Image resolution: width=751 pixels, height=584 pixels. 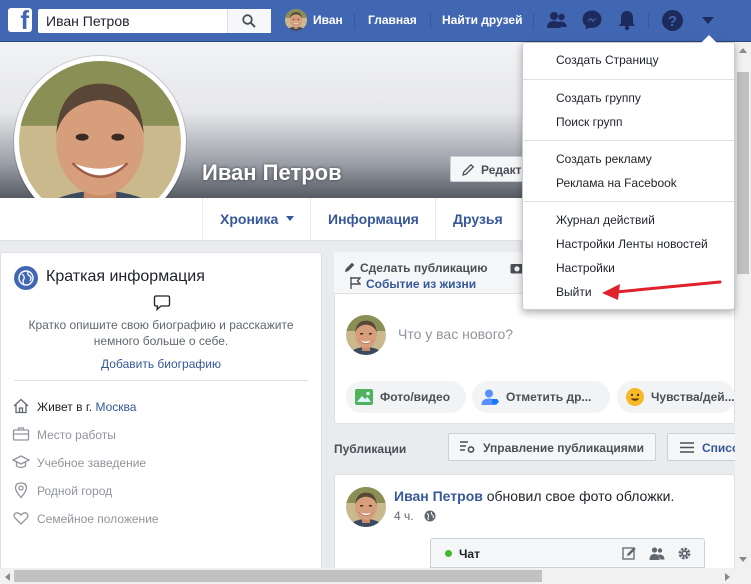 What do you see at coordinates (616, 183) in the screenshot?
I see `menu-advertising: Реклама на Facebook` at bounding box center [616, 183].